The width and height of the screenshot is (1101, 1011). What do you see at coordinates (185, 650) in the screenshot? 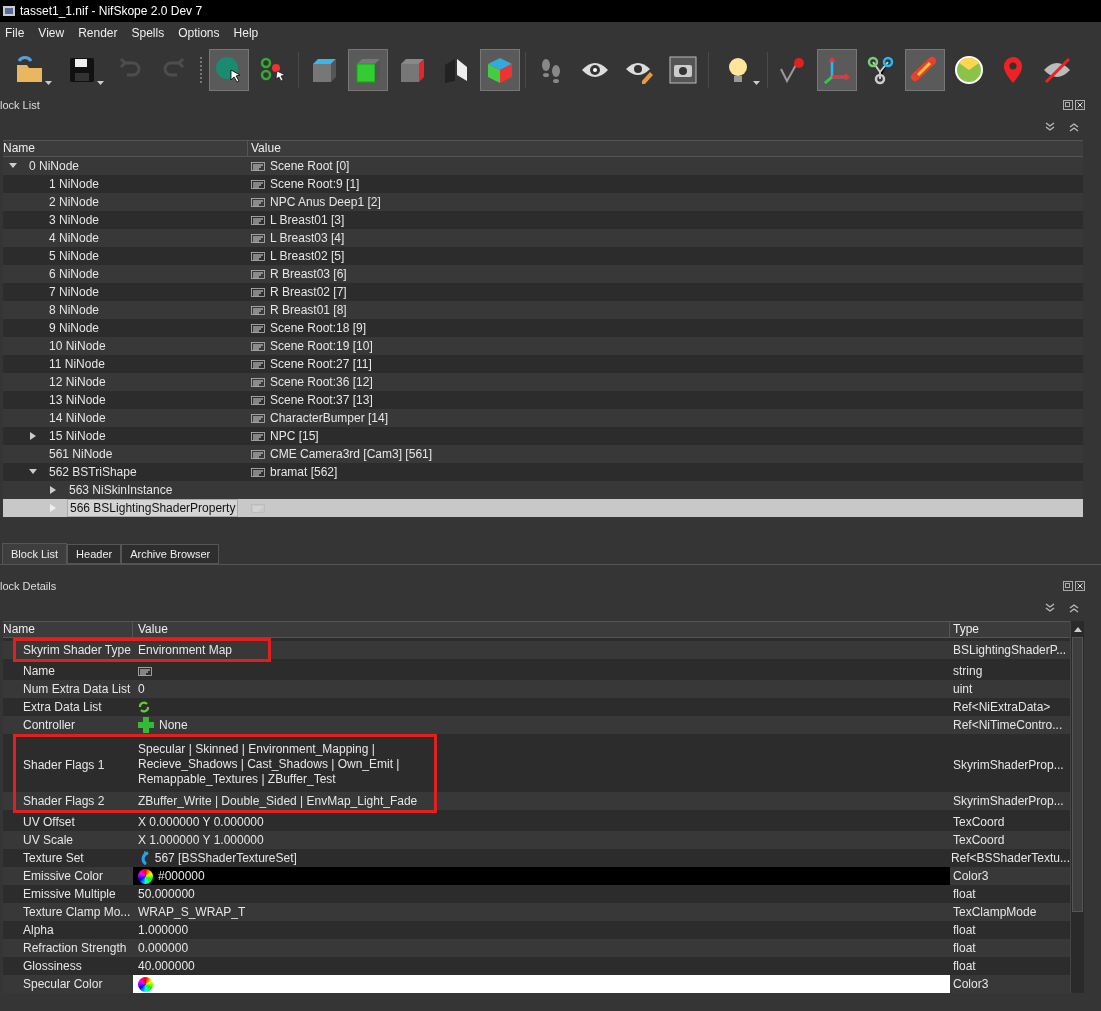
I see `property-value: Environment Map` at bounding box center [185, 650].